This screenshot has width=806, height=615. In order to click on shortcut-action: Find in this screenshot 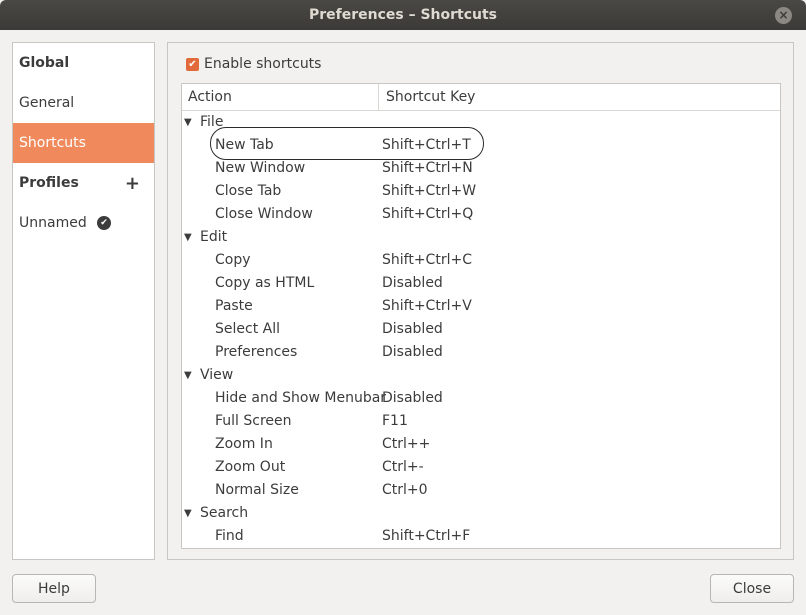, I will do `click(229, 536)`.